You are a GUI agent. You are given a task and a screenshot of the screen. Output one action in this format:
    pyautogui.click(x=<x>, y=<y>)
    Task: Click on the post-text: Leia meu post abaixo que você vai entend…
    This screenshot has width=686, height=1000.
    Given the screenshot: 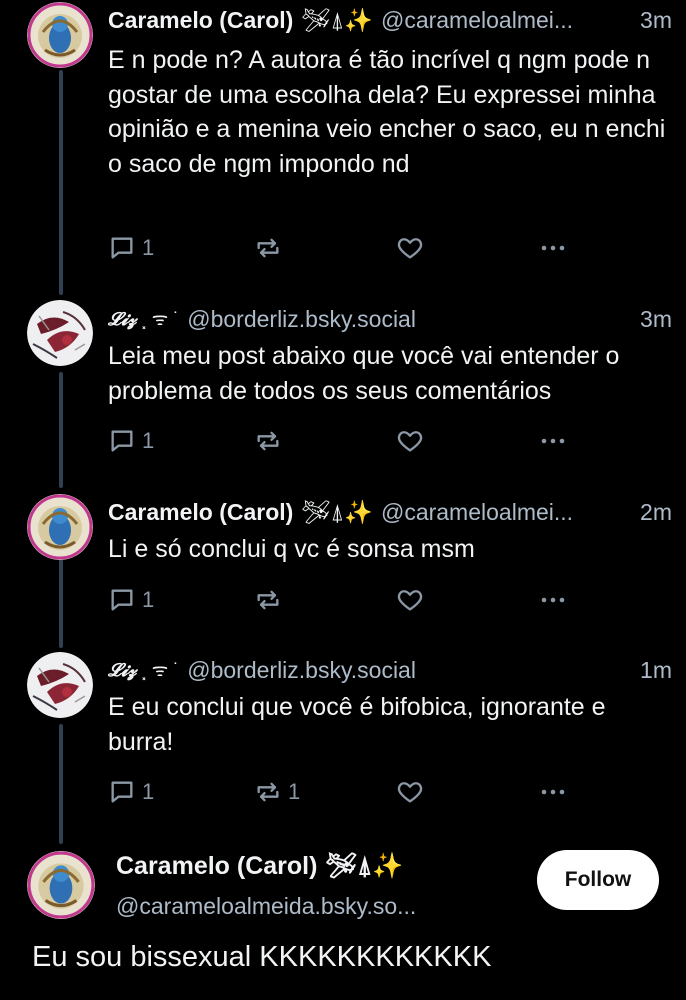 What is the action you would take?
    pyautogui.click(x=364, y=373)
    